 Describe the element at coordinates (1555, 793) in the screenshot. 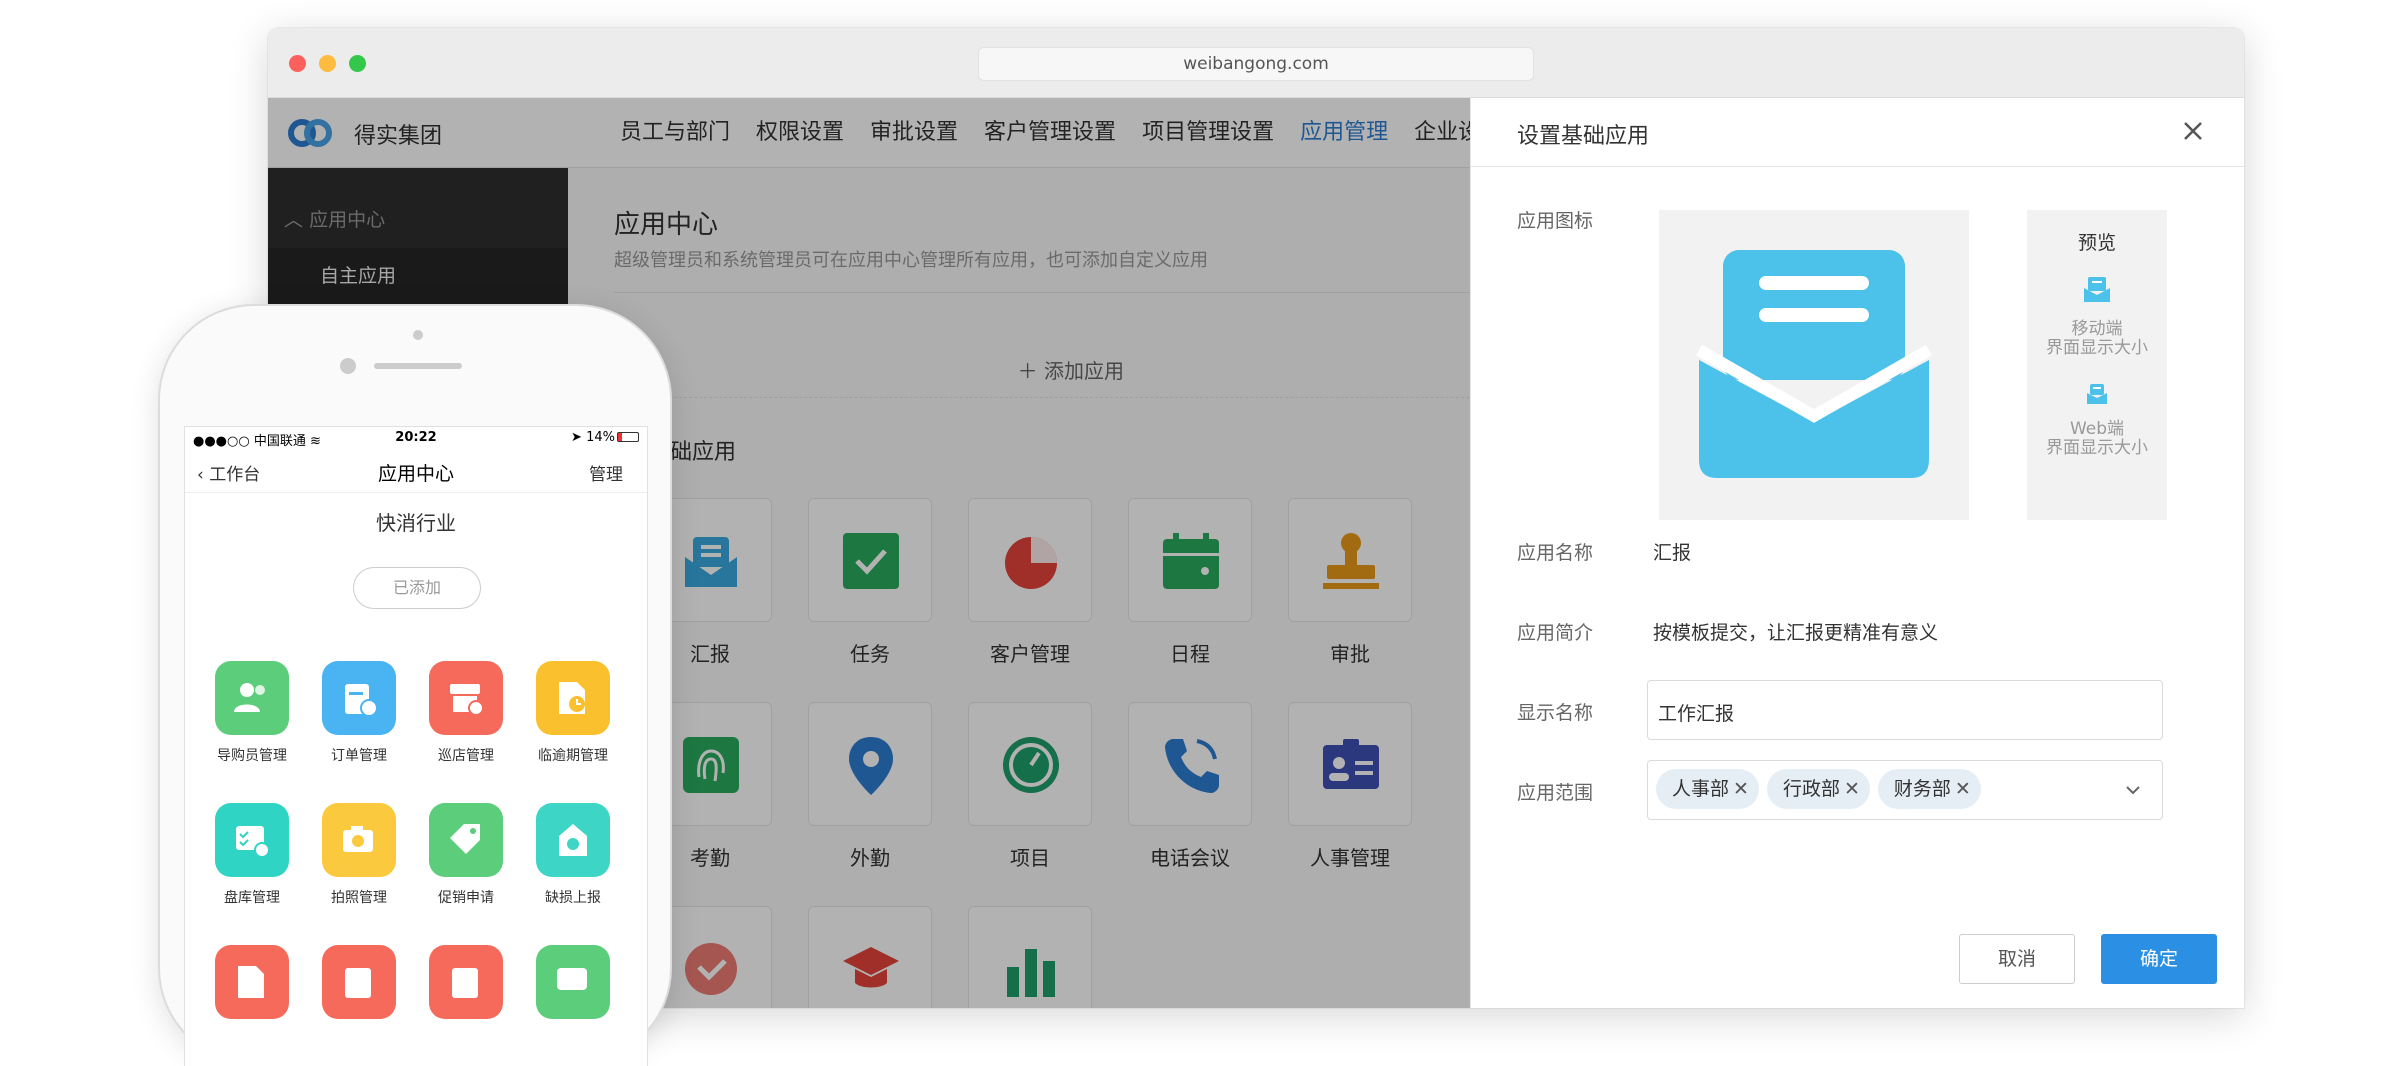

I see `app-scope-label: 应用范围` at that location.